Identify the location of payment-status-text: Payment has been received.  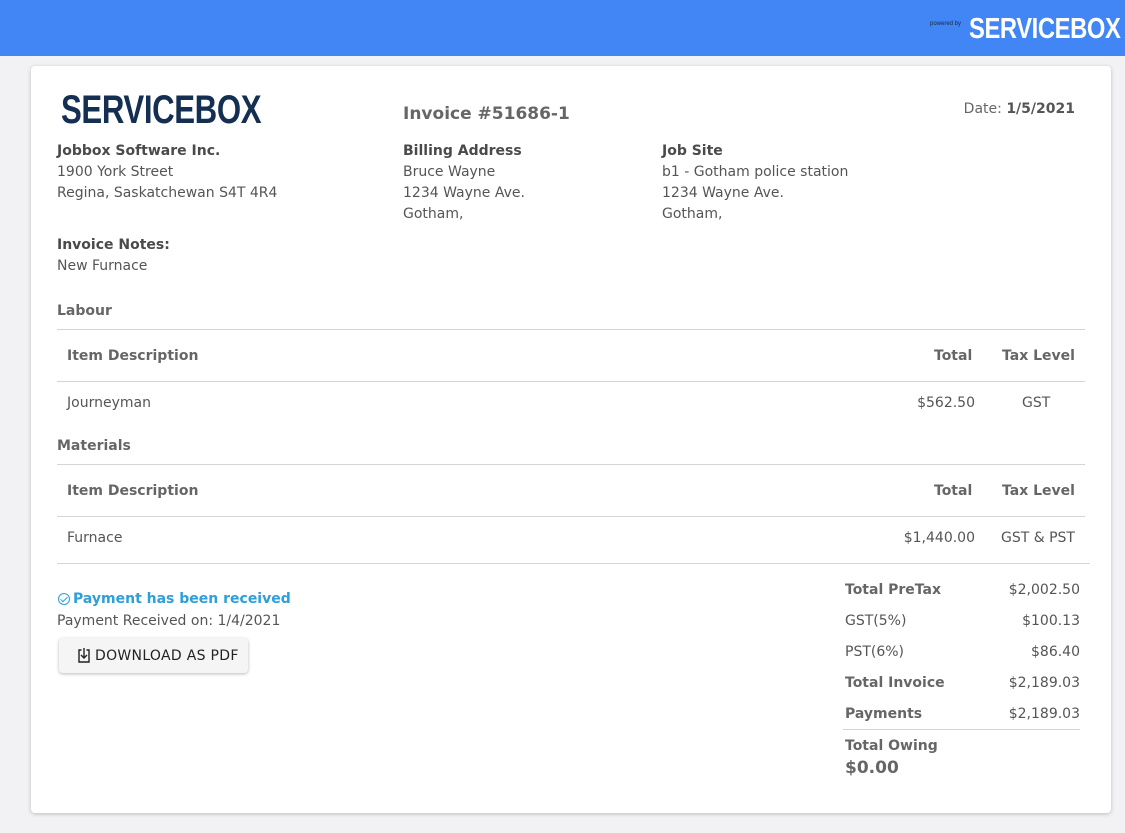
(182, 599).